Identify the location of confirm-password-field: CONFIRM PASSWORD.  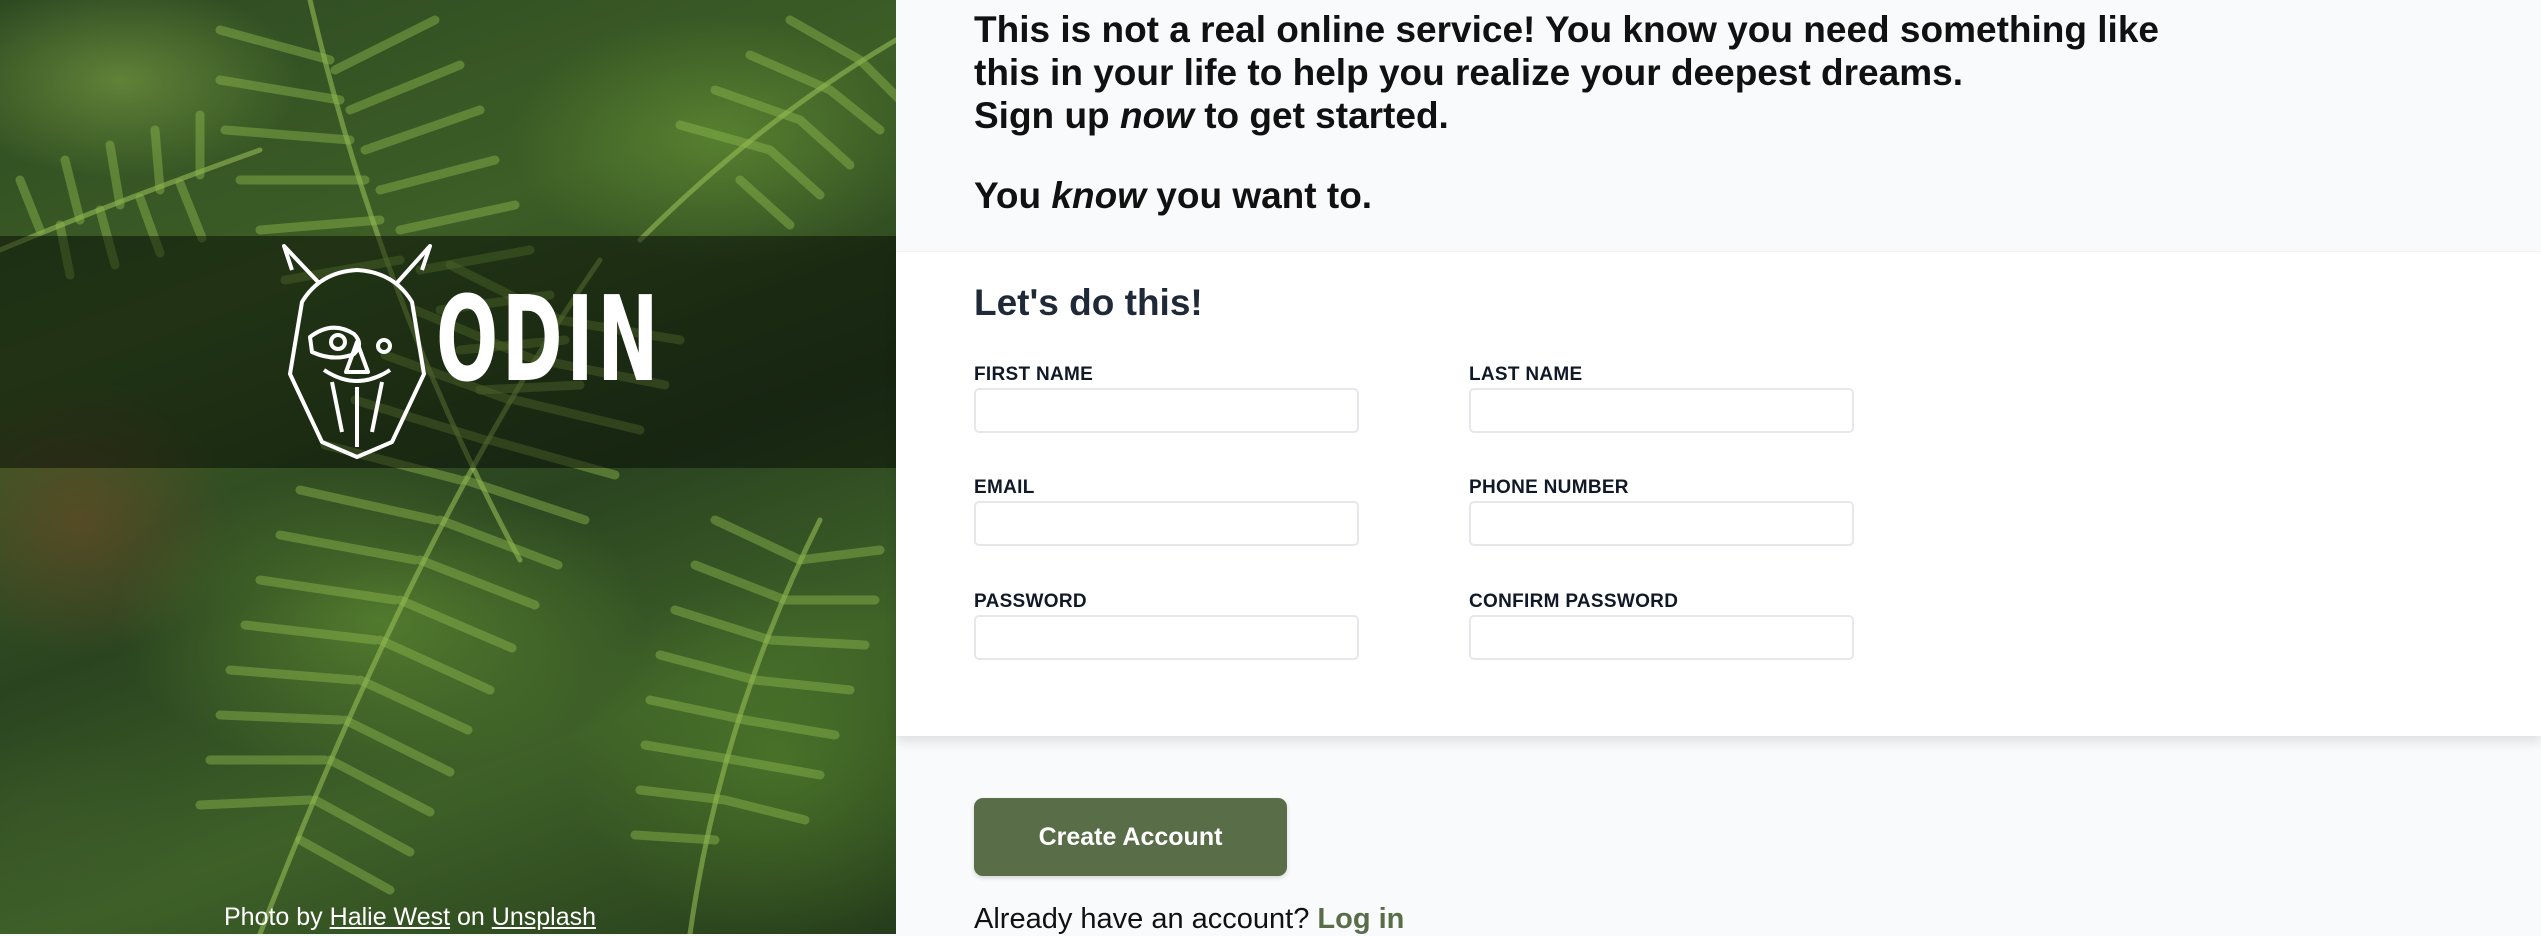
(1661, 624).